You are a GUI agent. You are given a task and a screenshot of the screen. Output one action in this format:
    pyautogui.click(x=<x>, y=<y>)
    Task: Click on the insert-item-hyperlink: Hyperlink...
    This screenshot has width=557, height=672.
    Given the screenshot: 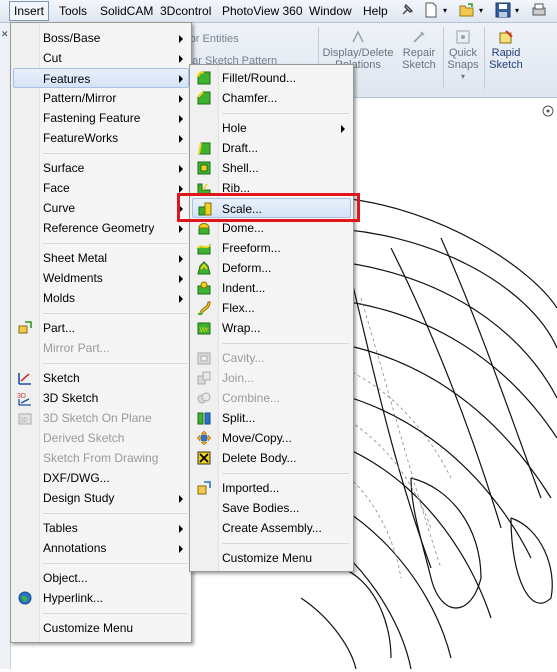 What is the action you would take?
    pyautogui.click(x=101, y=598)
    